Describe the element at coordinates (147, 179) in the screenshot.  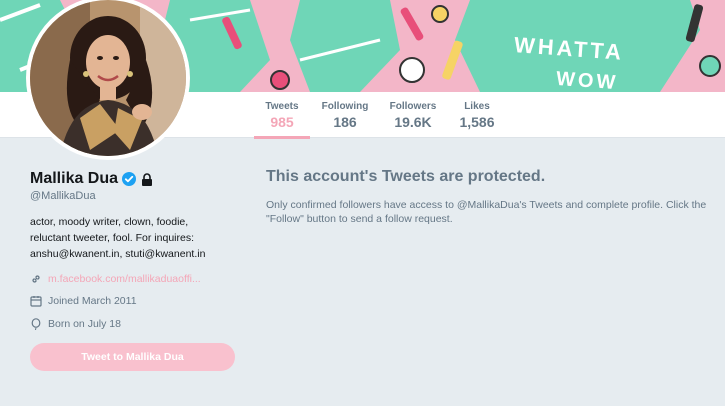
I see `lock-icon` at that location.